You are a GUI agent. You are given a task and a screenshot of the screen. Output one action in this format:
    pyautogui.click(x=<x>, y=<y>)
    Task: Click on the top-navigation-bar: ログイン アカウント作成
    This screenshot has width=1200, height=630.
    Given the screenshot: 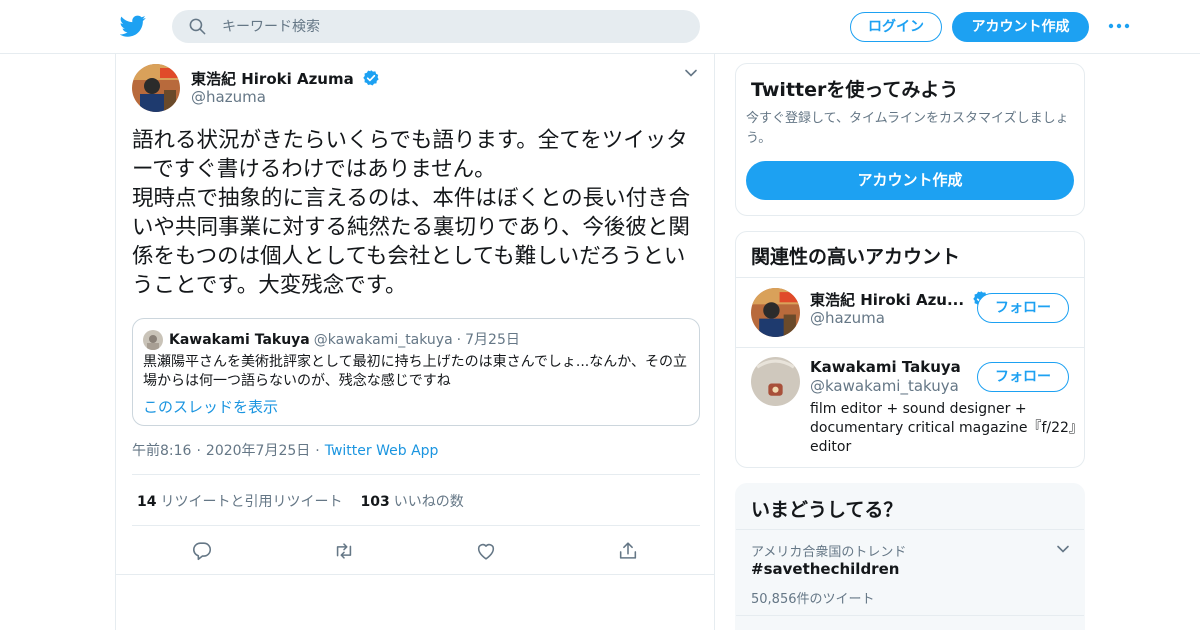 What is the action you would take?
    pyautogui.click(x=600, y=27)
    